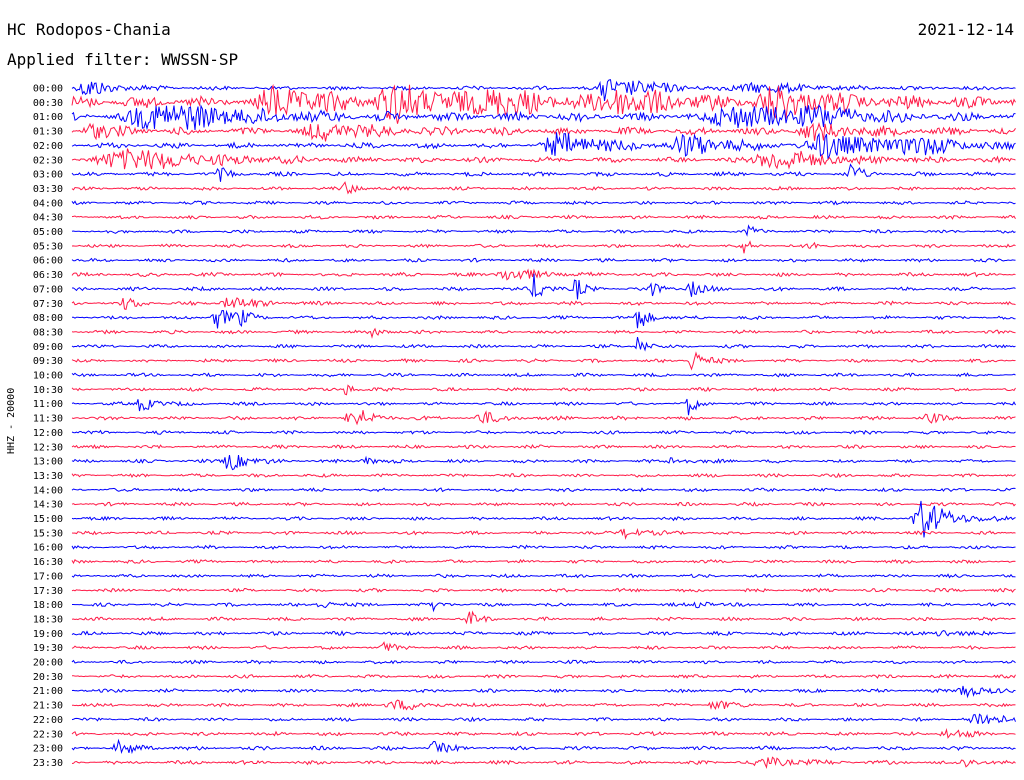  Describe the element at coordinates (48, 548) in the screenshot. I see `row-time-label: 16:00` at that location.